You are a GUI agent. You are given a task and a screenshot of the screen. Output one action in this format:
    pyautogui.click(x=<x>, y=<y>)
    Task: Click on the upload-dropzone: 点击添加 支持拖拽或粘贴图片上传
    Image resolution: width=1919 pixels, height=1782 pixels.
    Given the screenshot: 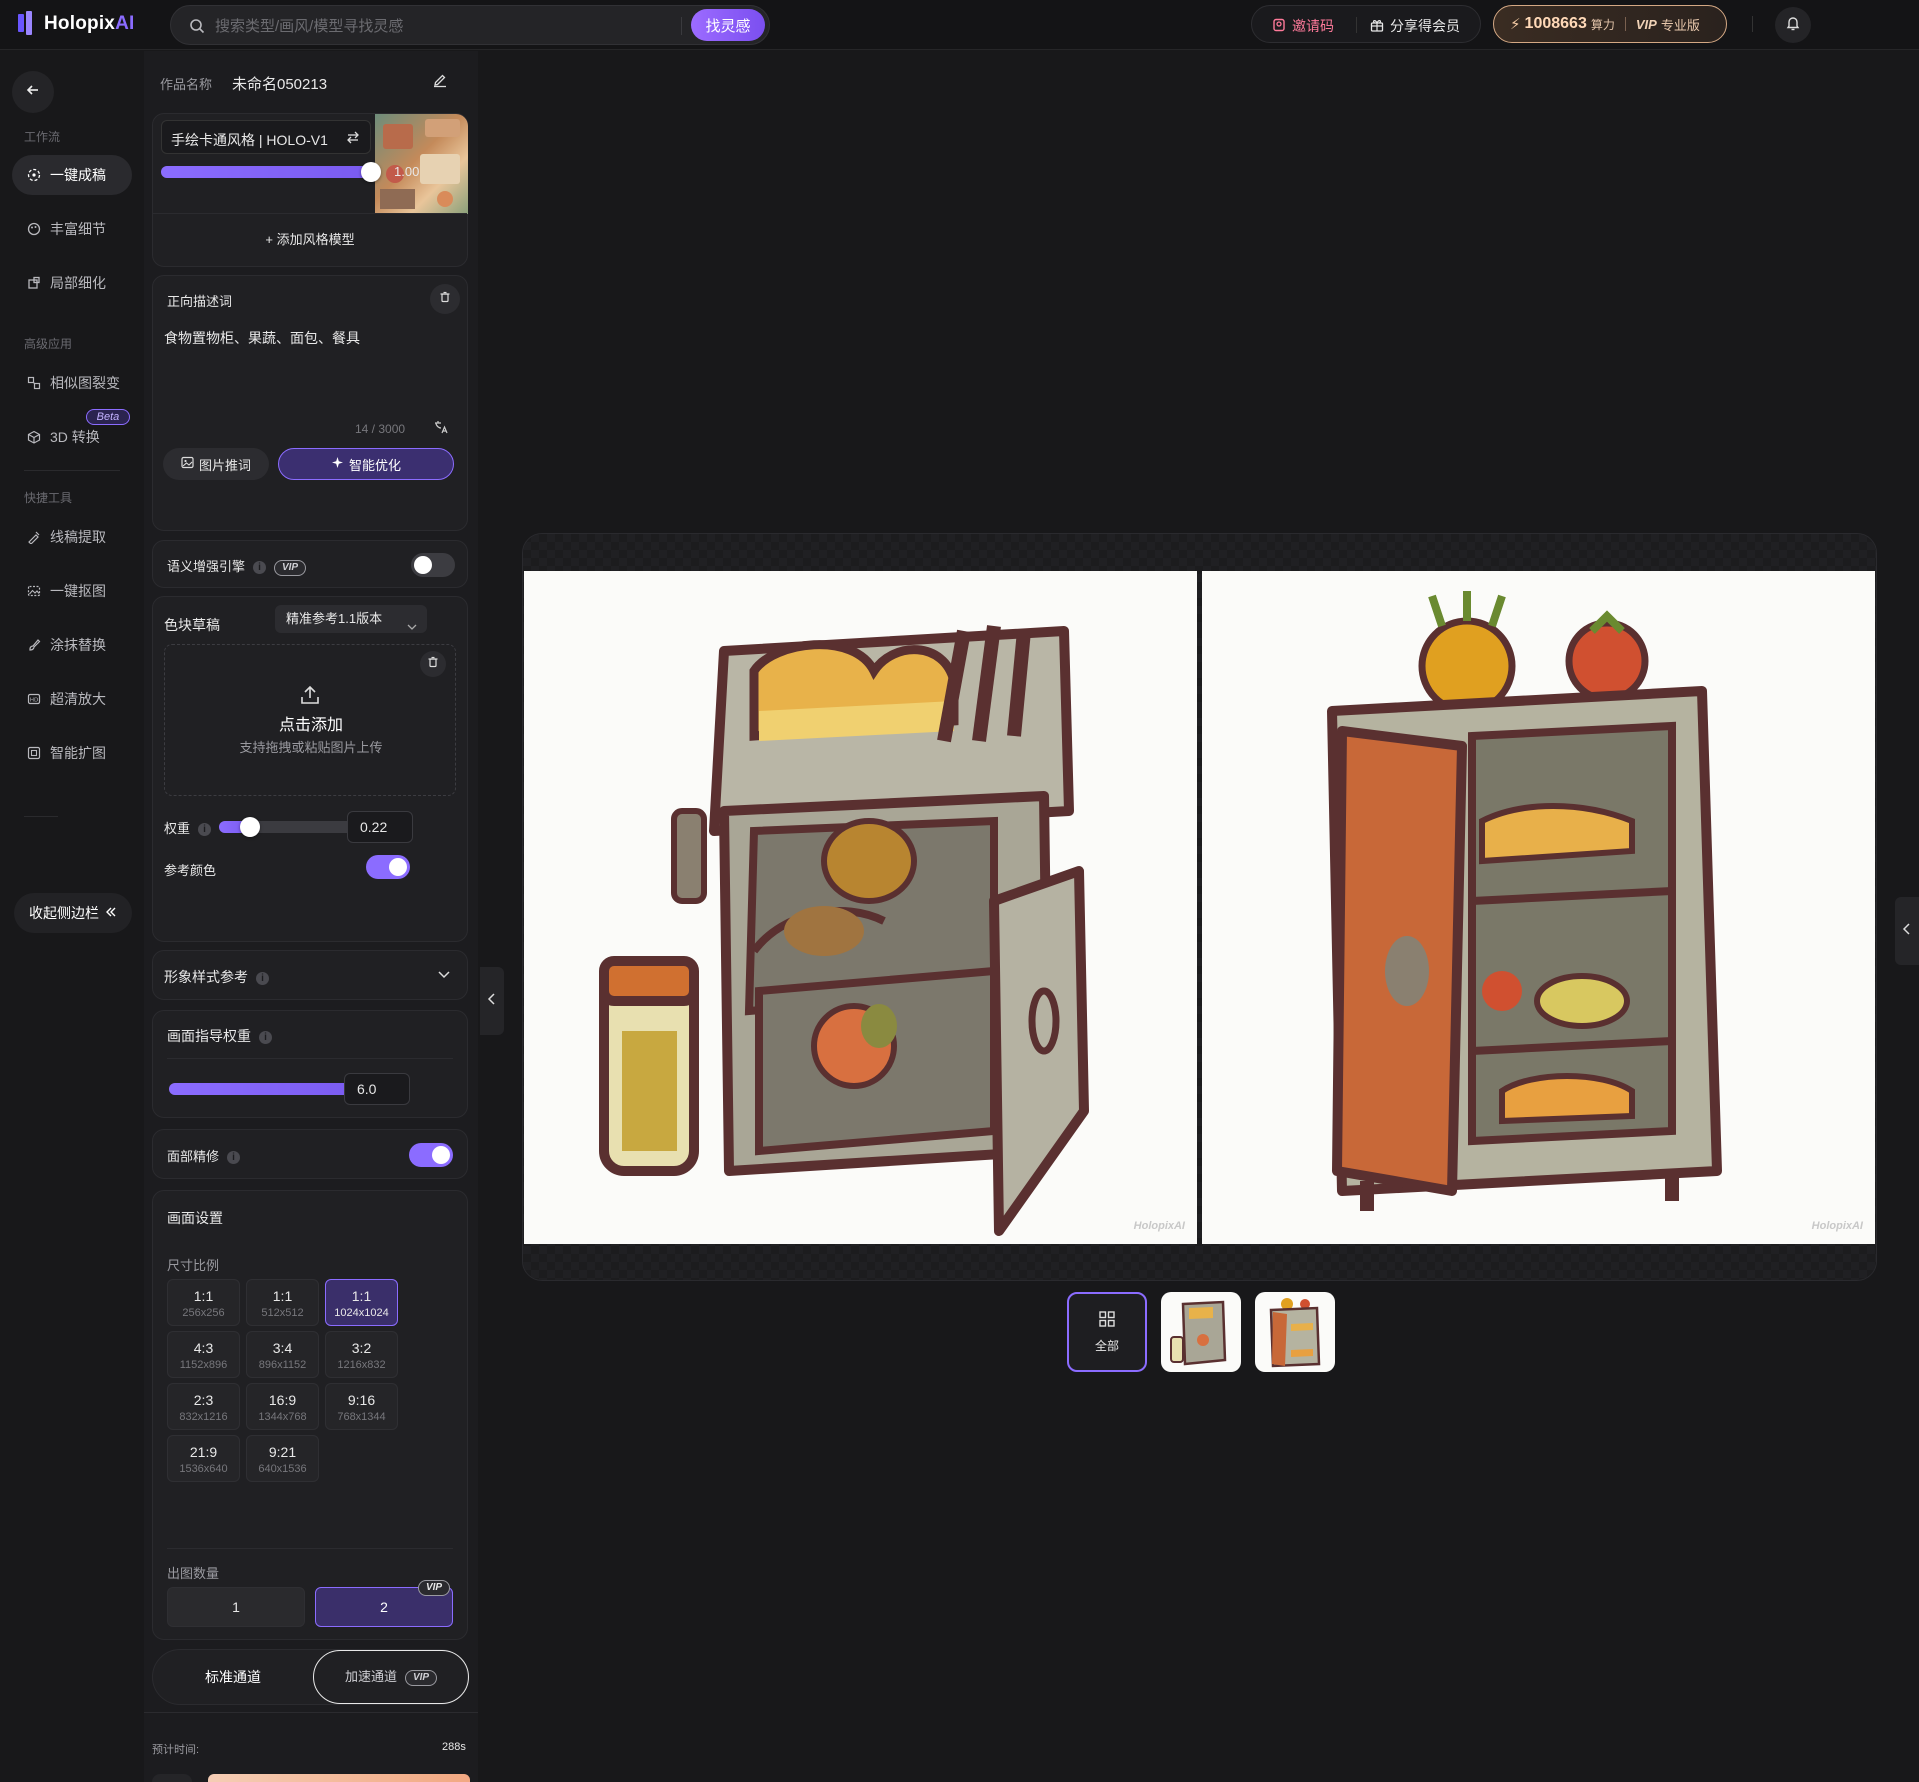 What is the action you would take?
    pyautogui.click(x=310, y=720)
    